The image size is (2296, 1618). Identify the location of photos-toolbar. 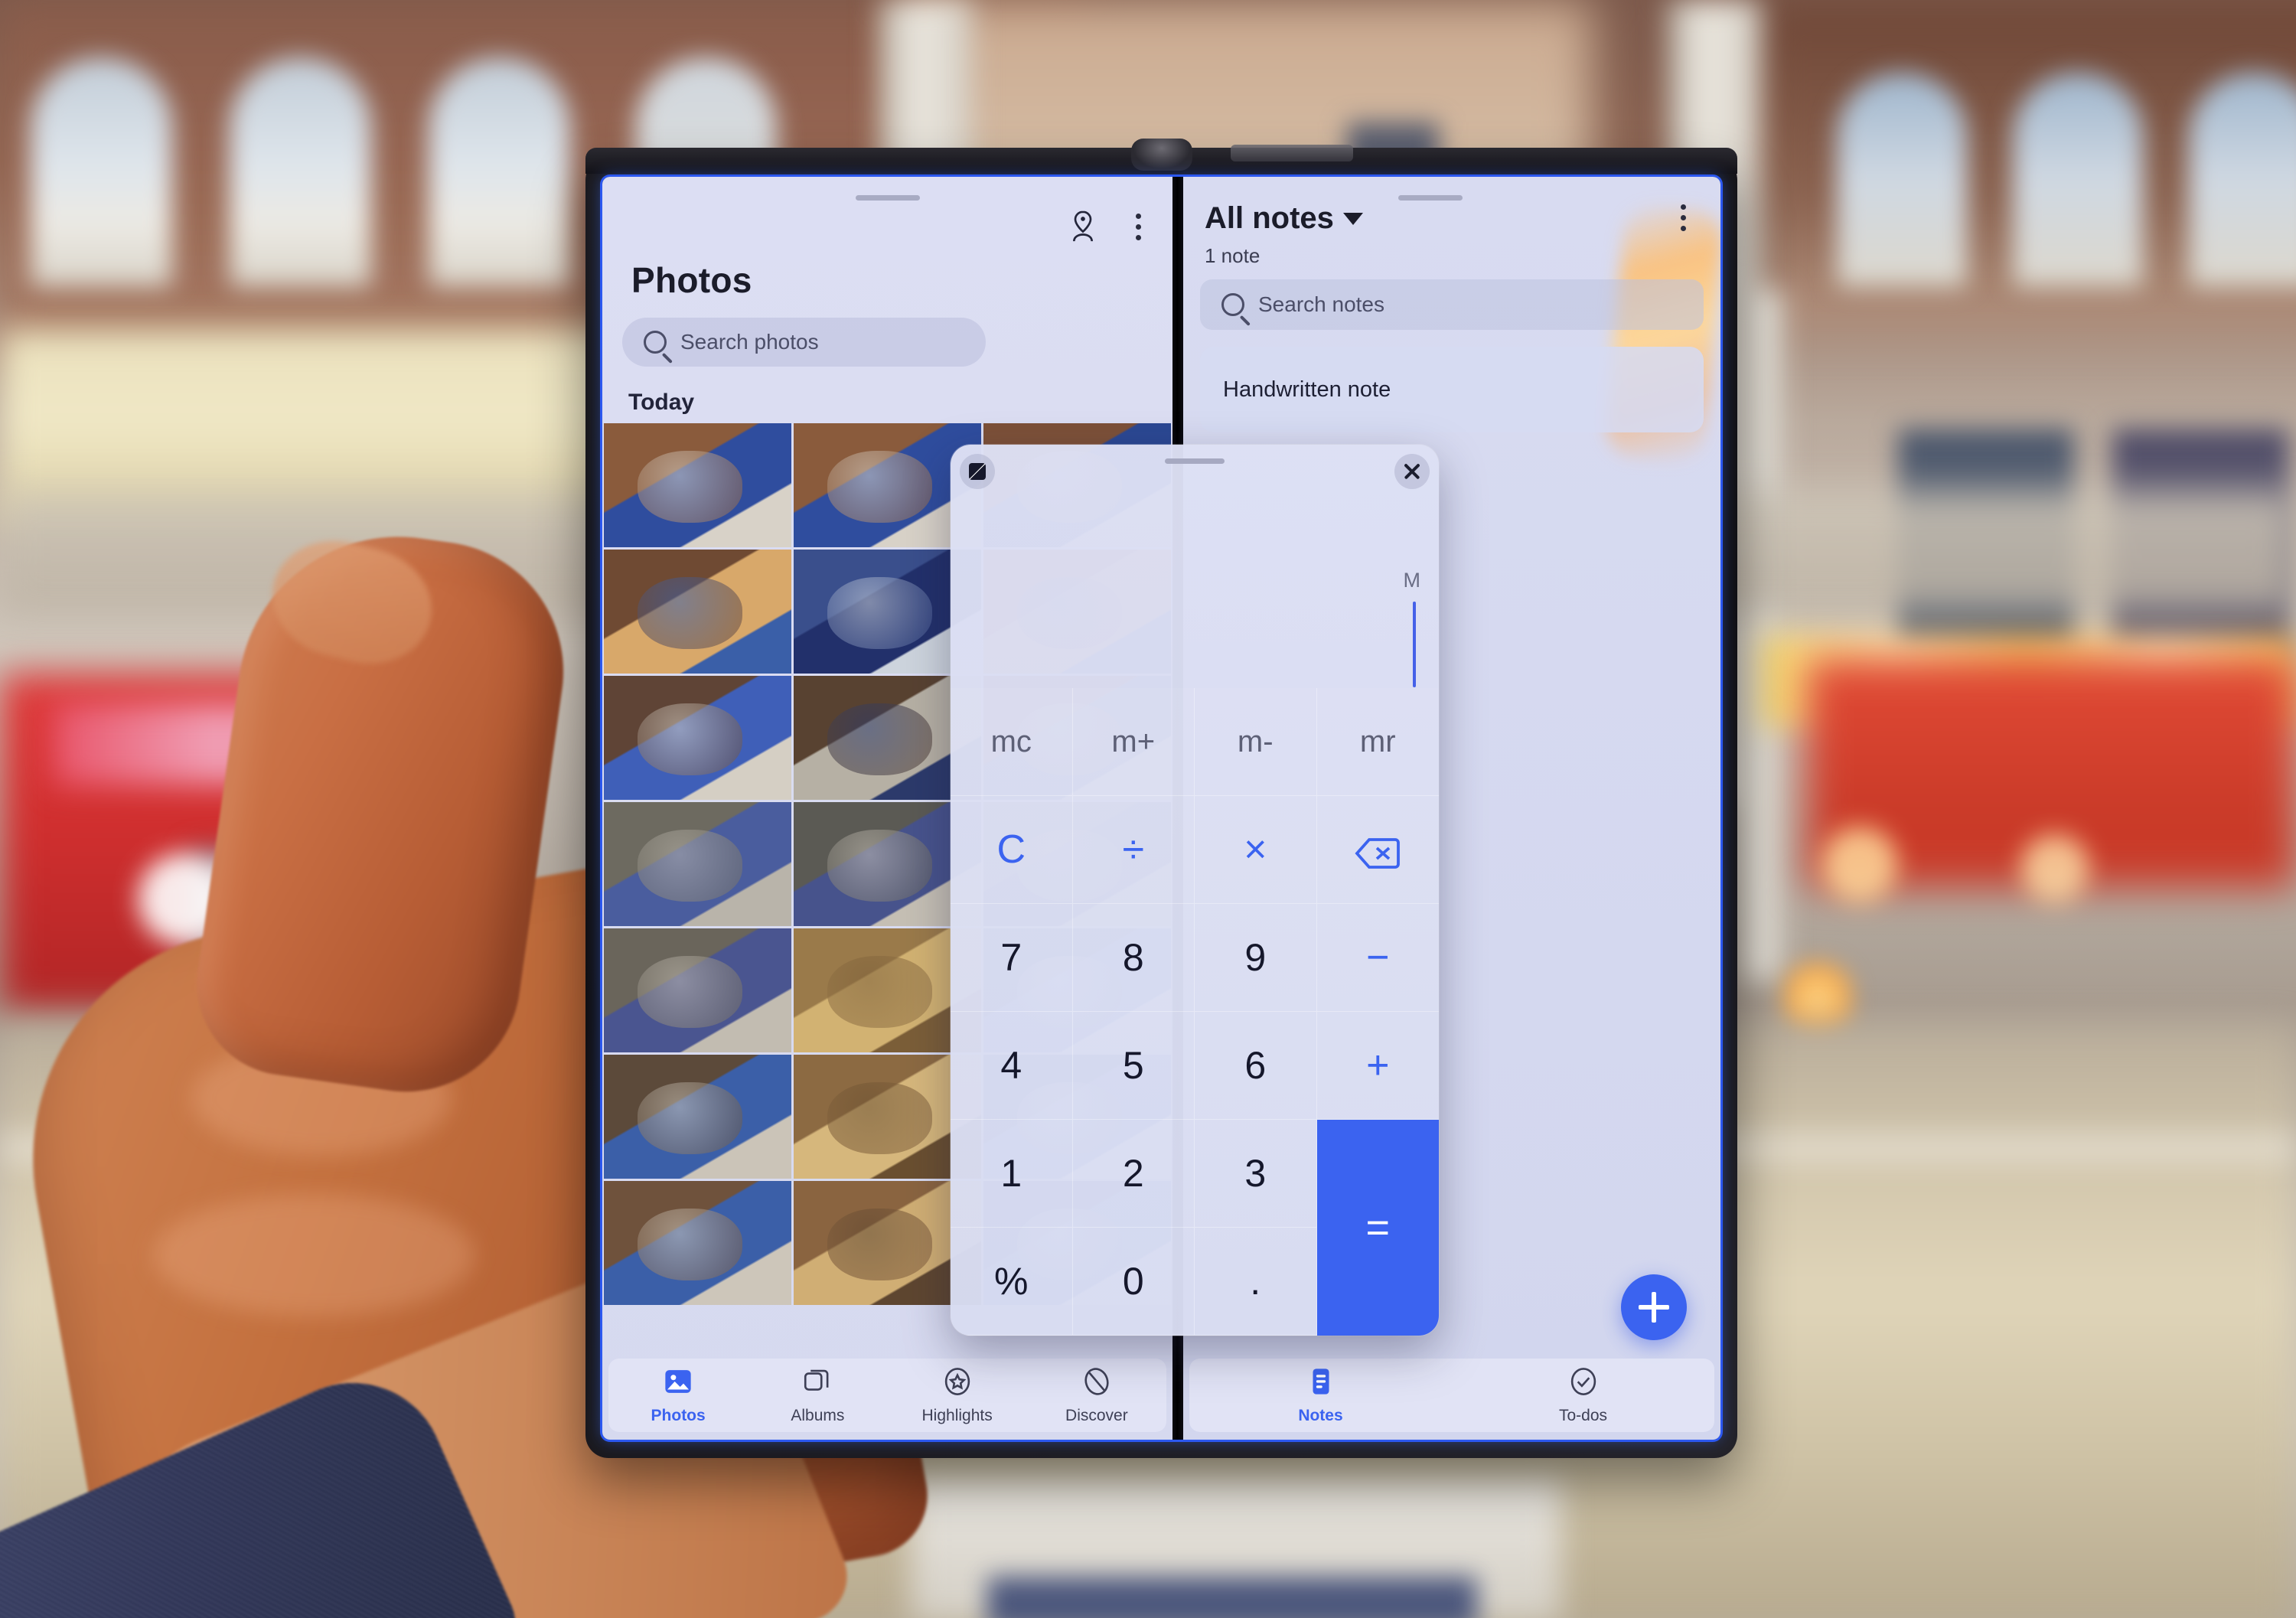
(1110, 226).